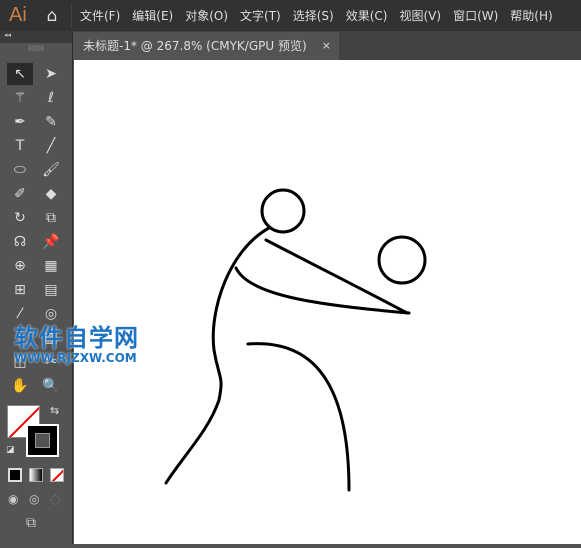 This screenshot has width=581, height=548. I want to click on gradient-mode-icon, so click(36, 475).